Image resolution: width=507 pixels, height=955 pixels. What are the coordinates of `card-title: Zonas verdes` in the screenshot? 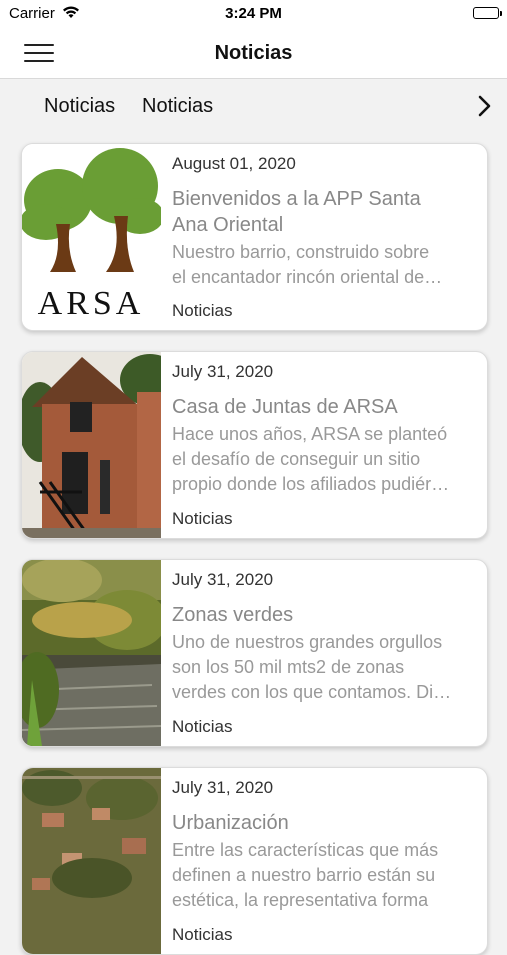 It's located at (233, 615).